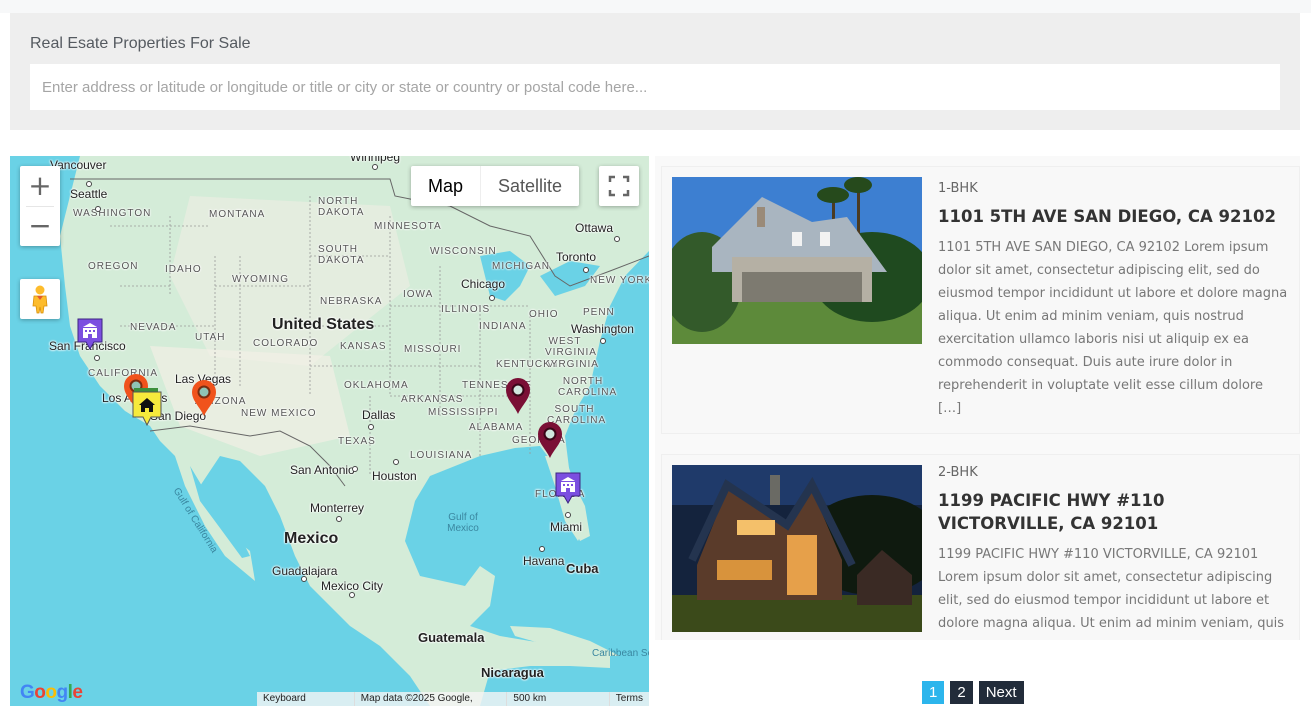 The width and height of the screenshot is (1311, 717). Describe the element at coordinates (418, 294) in the screenshot. I see `map-label-state: IOWA` at that location.